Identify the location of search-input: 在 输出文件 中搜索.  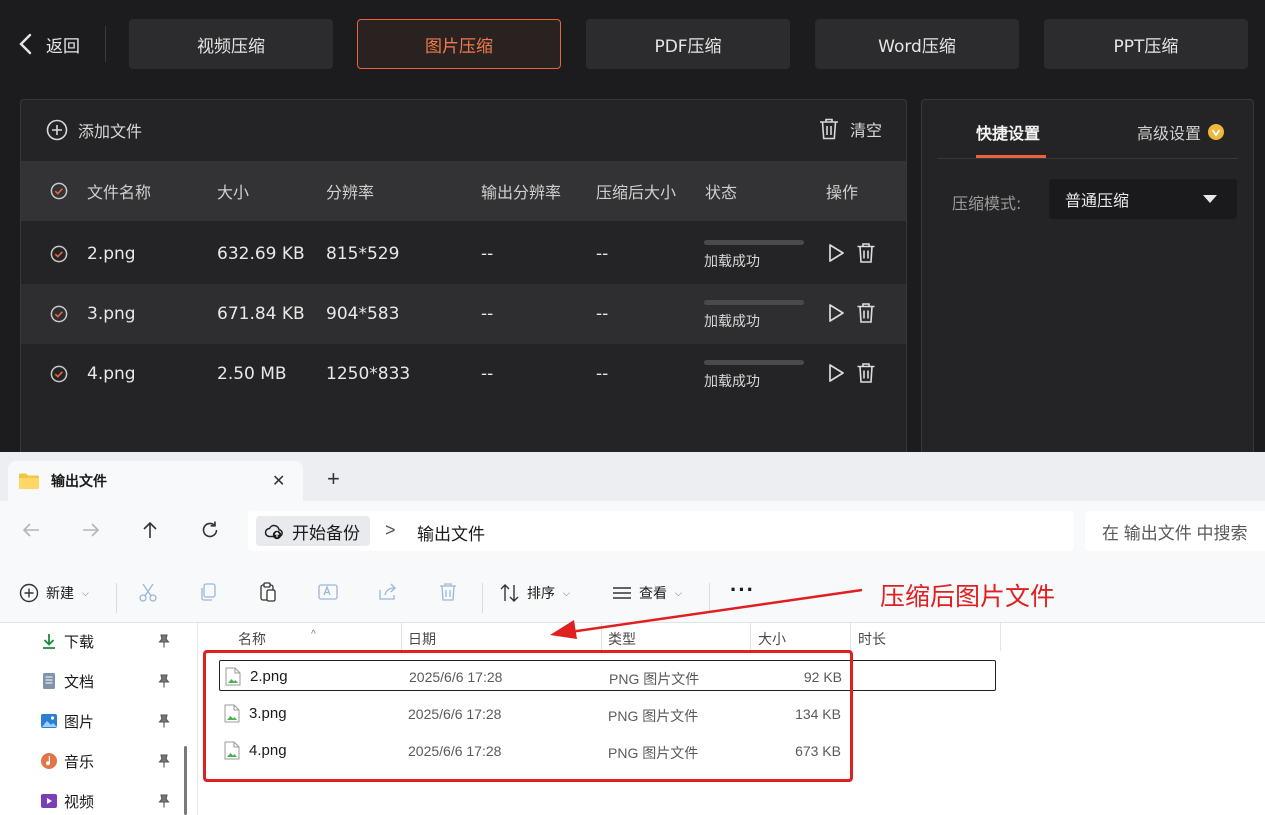
(1175, 531).